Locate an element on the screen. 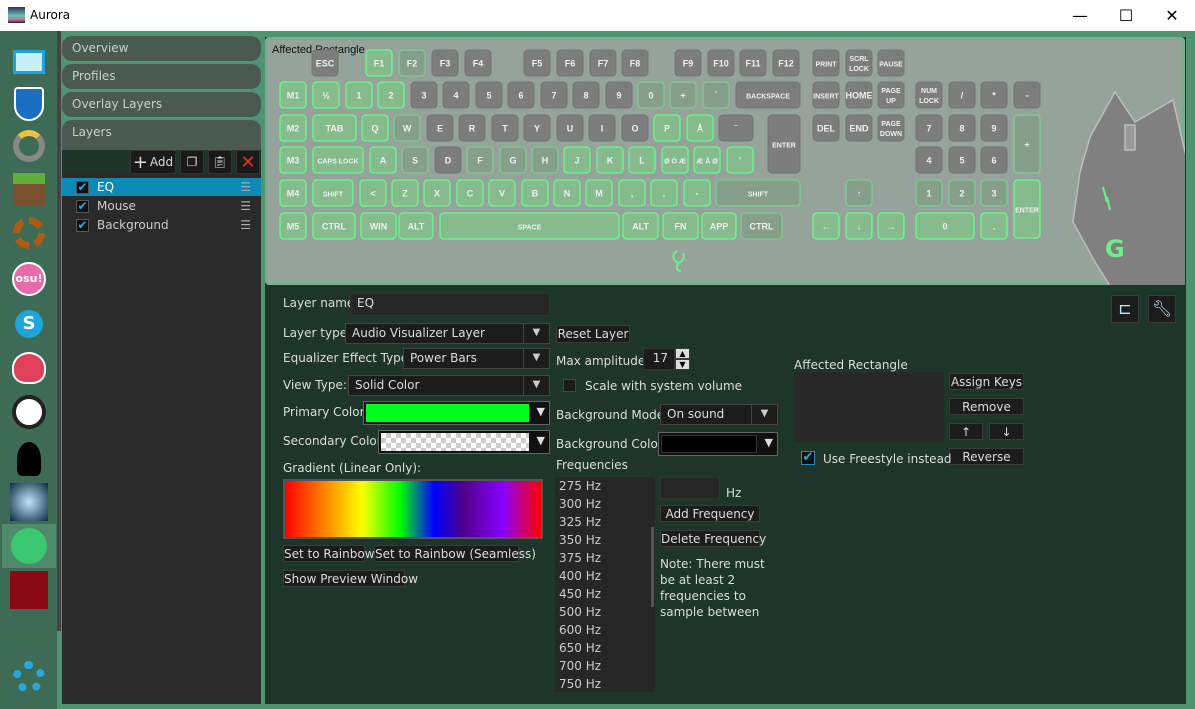 This screenshot has width=1195, height=709. key-alt: ALT is located at coordinates (416, 226).